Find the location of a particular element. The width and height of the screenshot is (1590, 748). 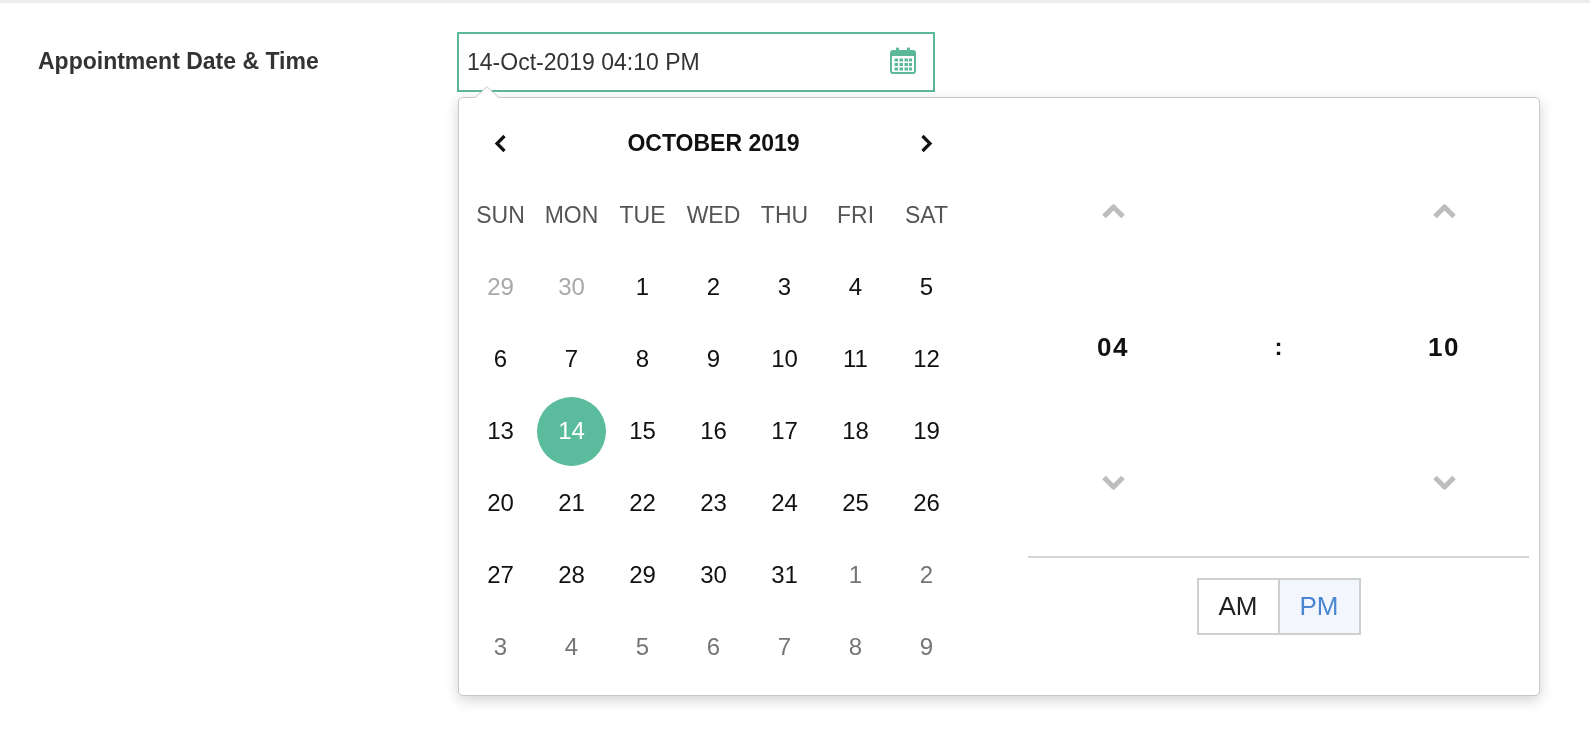

calendar-day: 21 is located at coordinates (571, 503).